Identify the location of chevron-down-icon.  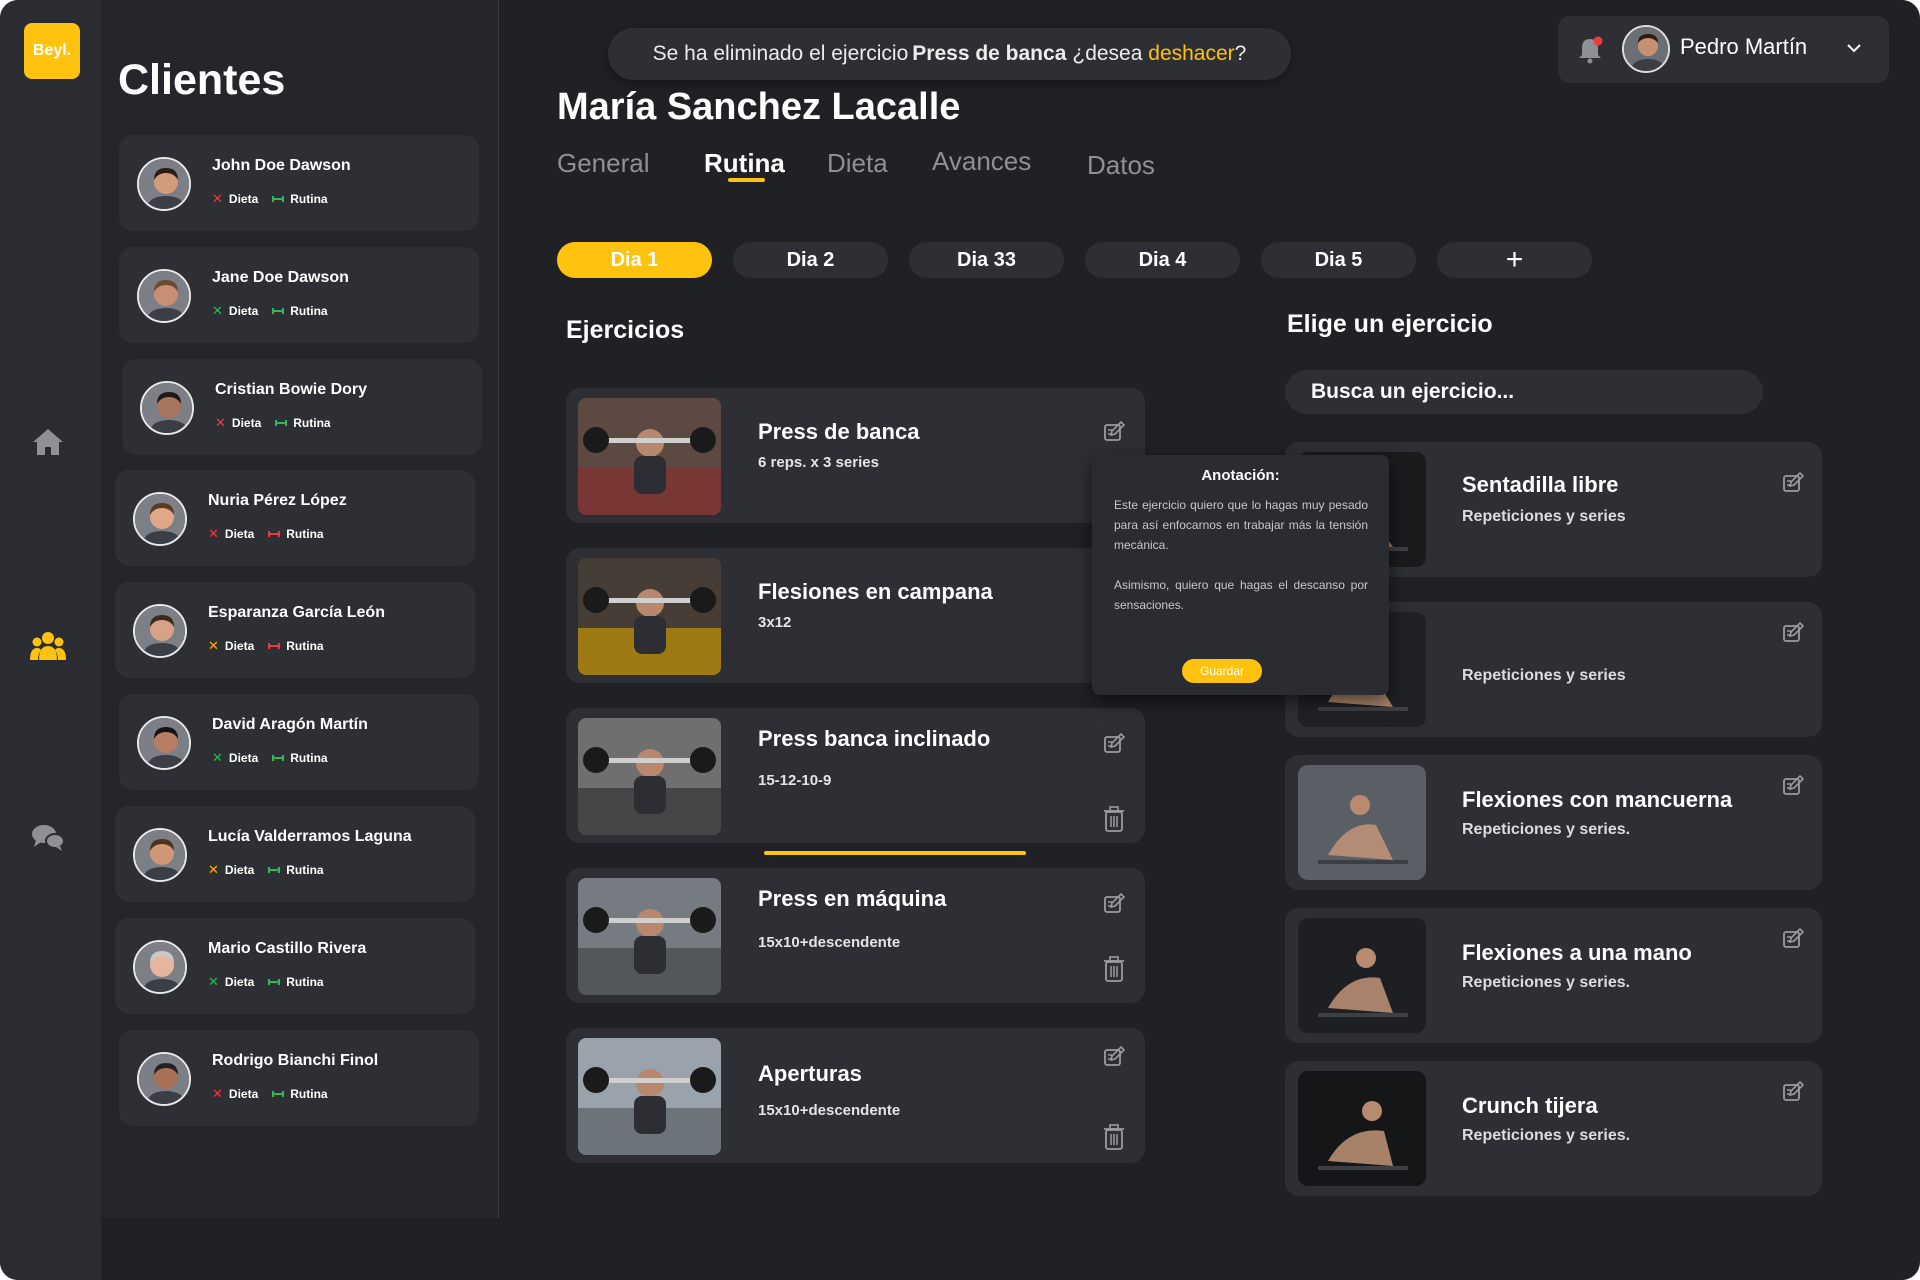
(1854, 50).